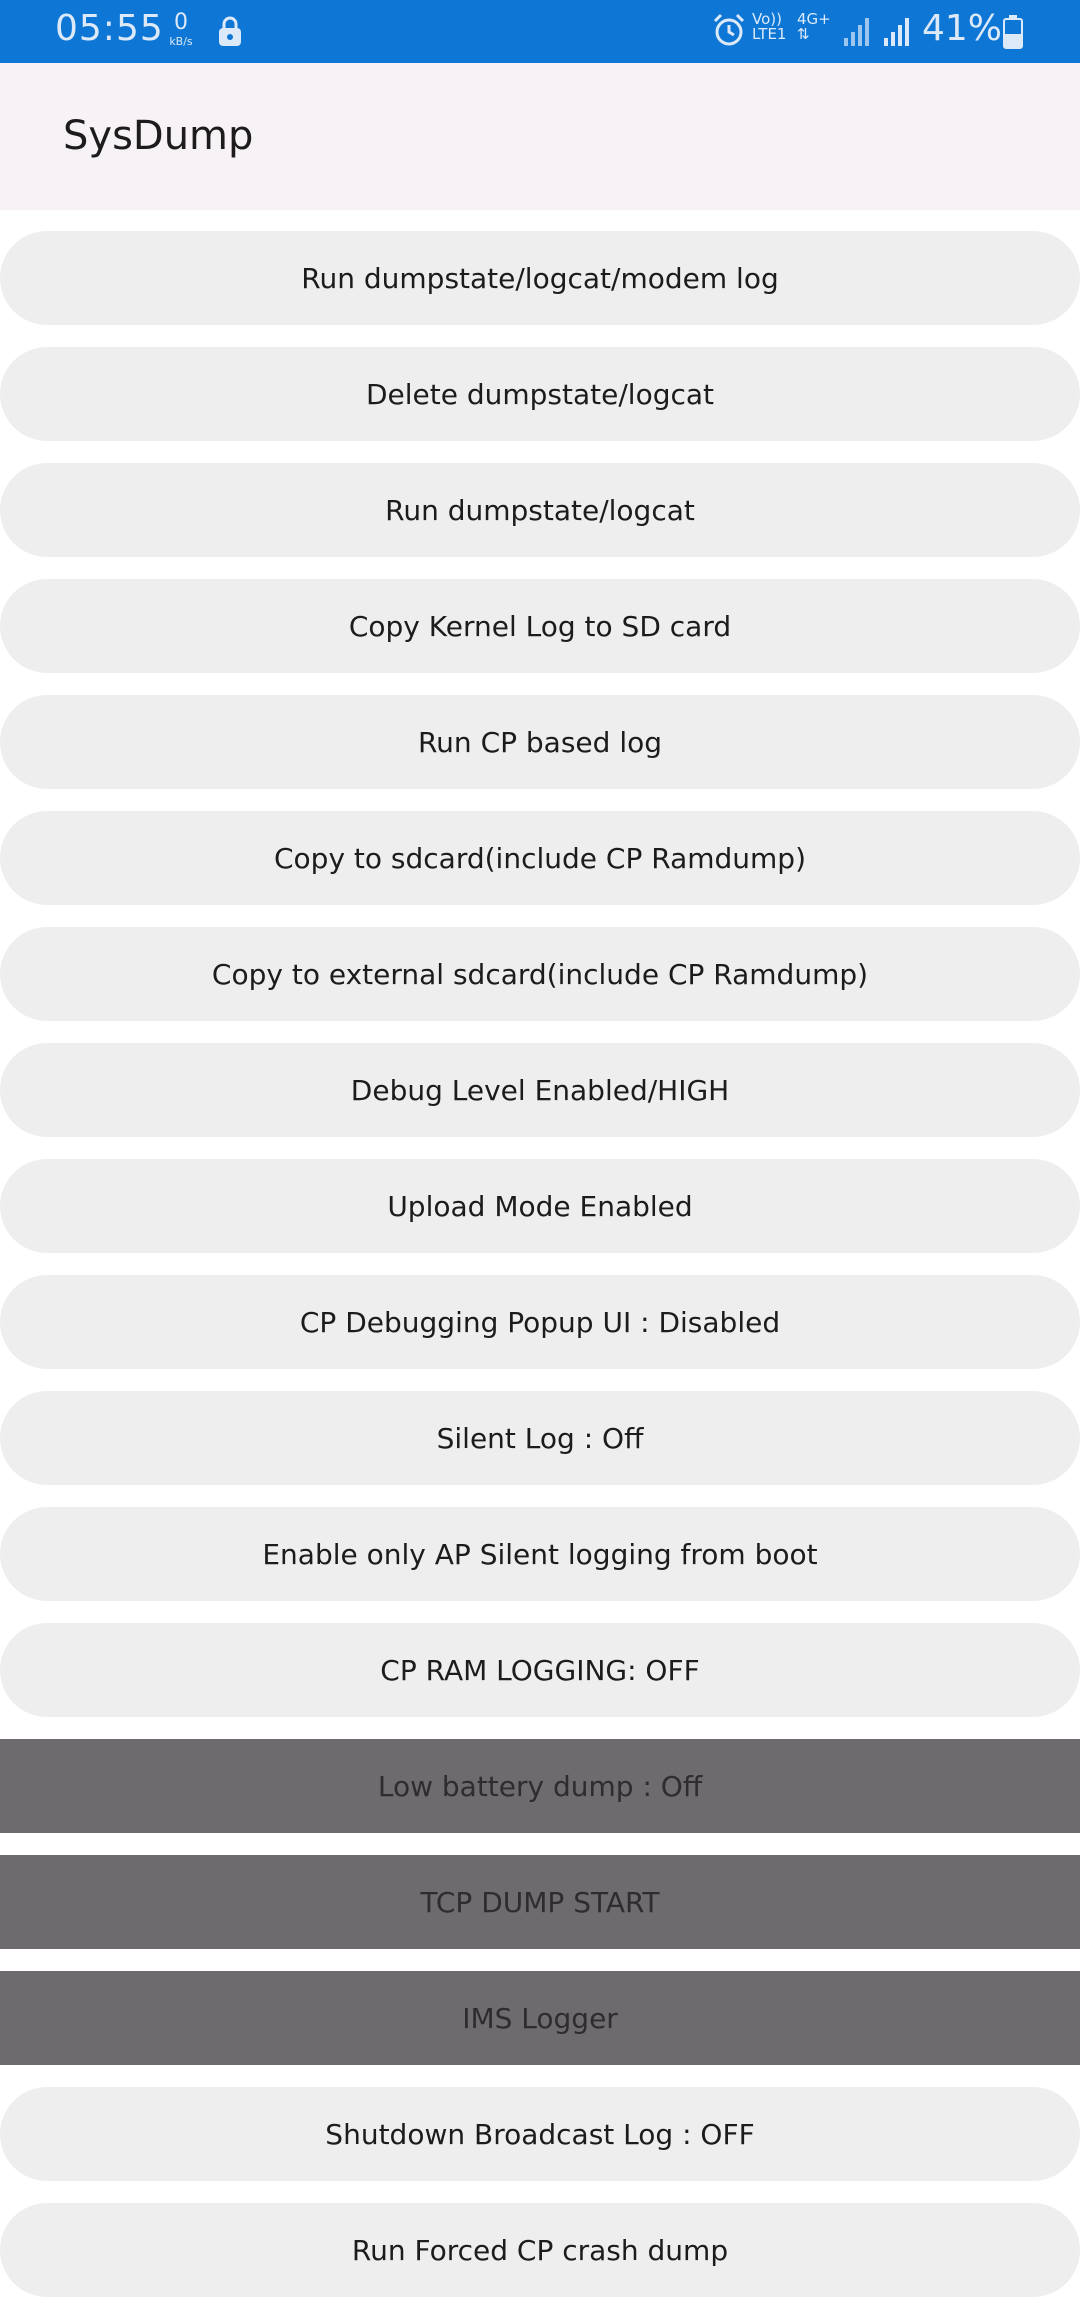  I want to click on lte-label: LTE1, so click(769, 34).